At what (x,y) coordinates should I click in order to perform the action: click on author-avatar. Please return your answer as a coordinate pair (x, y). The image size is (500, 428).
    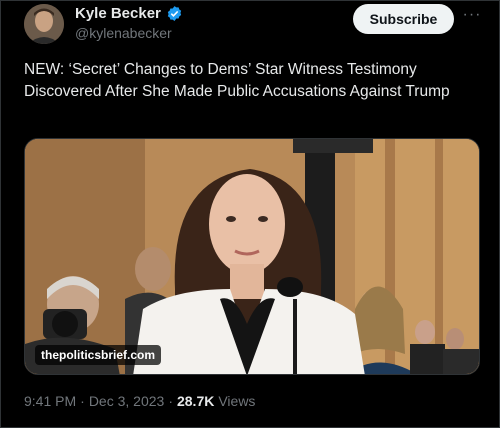
    Looking at the image, I should click on (44, 24).